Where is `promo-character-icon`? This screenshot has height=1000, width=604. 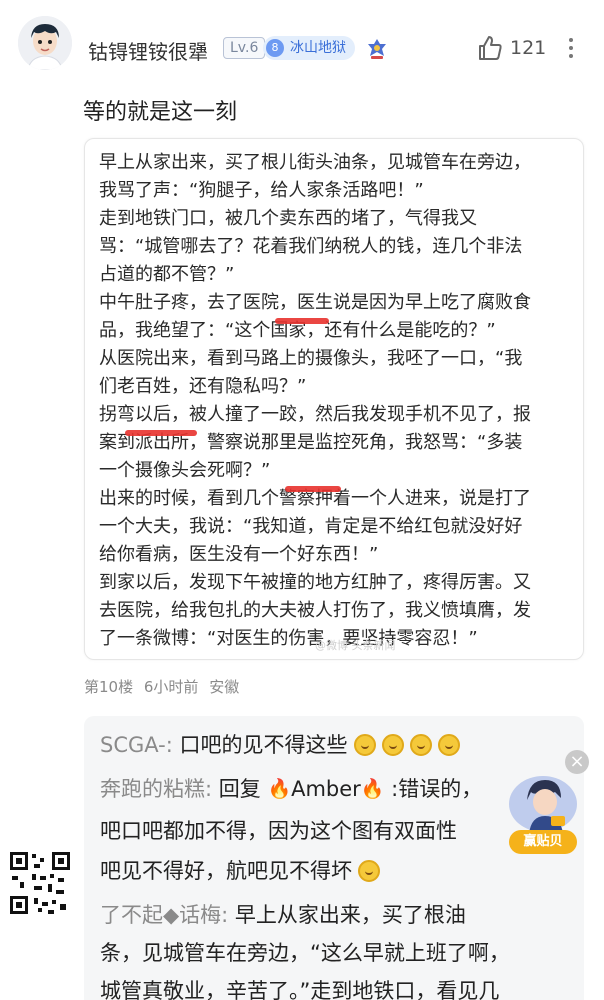 promo-character-icon is located at coordinates (543, 805).